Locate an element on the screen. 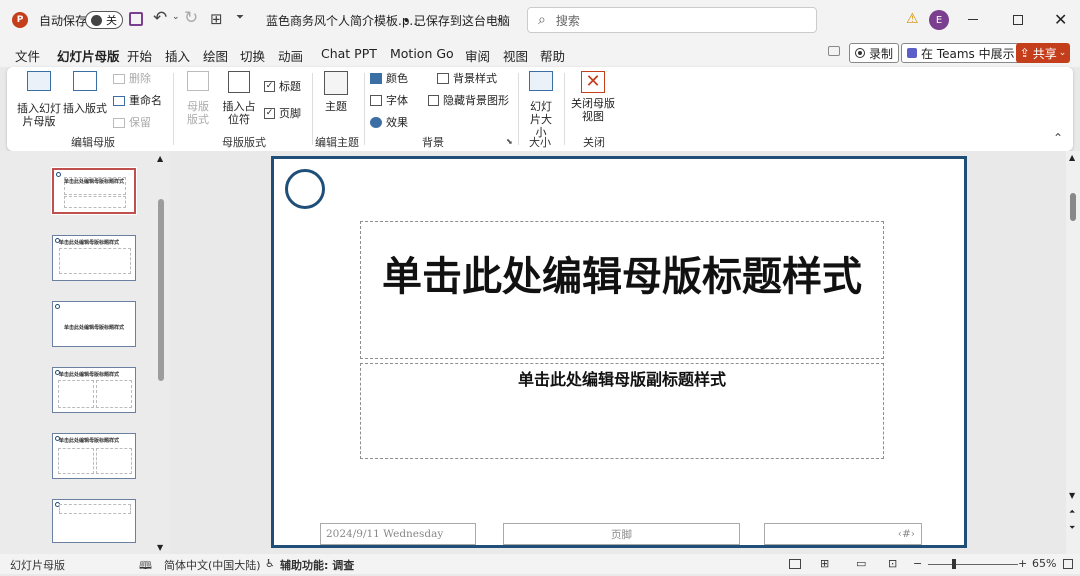 The image size is (1080, 576). colors-button: 颜色 is located at coordinates (389, 78).